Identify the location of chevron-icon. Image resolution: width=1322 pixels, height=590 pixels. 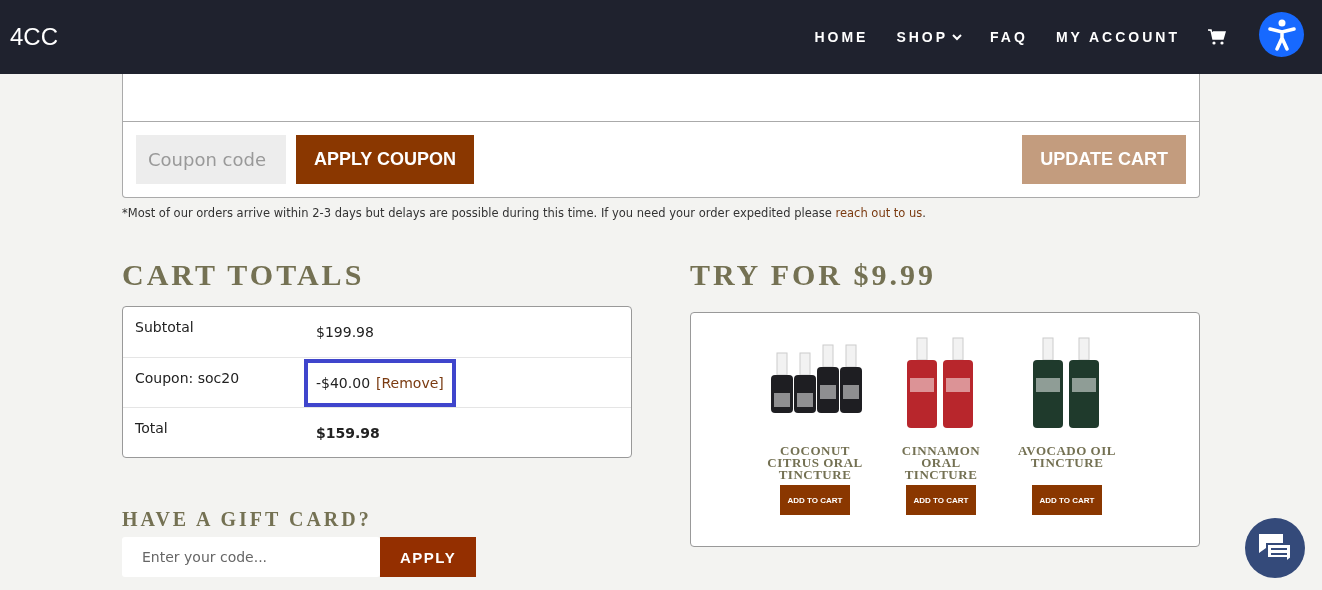
(957, 37).